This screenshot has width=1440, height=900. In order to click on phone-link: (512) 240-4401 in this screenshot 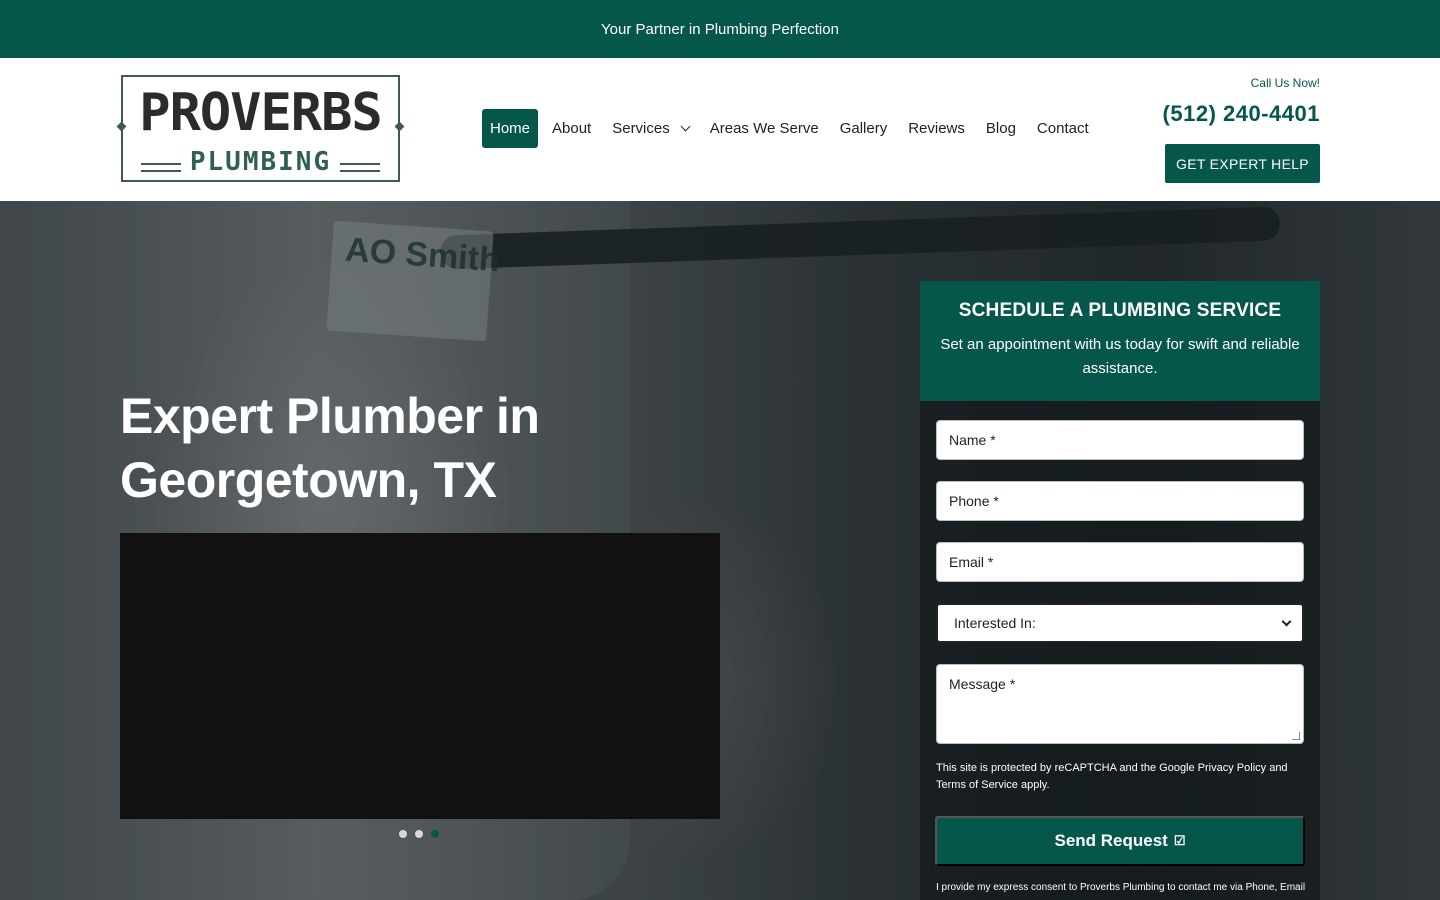, I will do `click(1241, 114)`.